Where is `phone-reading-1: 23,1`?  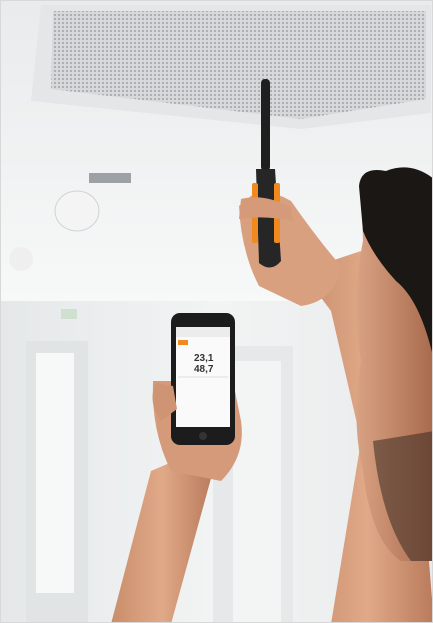
phone-reading-1: 23,1 is located at coordinates (204, 358).